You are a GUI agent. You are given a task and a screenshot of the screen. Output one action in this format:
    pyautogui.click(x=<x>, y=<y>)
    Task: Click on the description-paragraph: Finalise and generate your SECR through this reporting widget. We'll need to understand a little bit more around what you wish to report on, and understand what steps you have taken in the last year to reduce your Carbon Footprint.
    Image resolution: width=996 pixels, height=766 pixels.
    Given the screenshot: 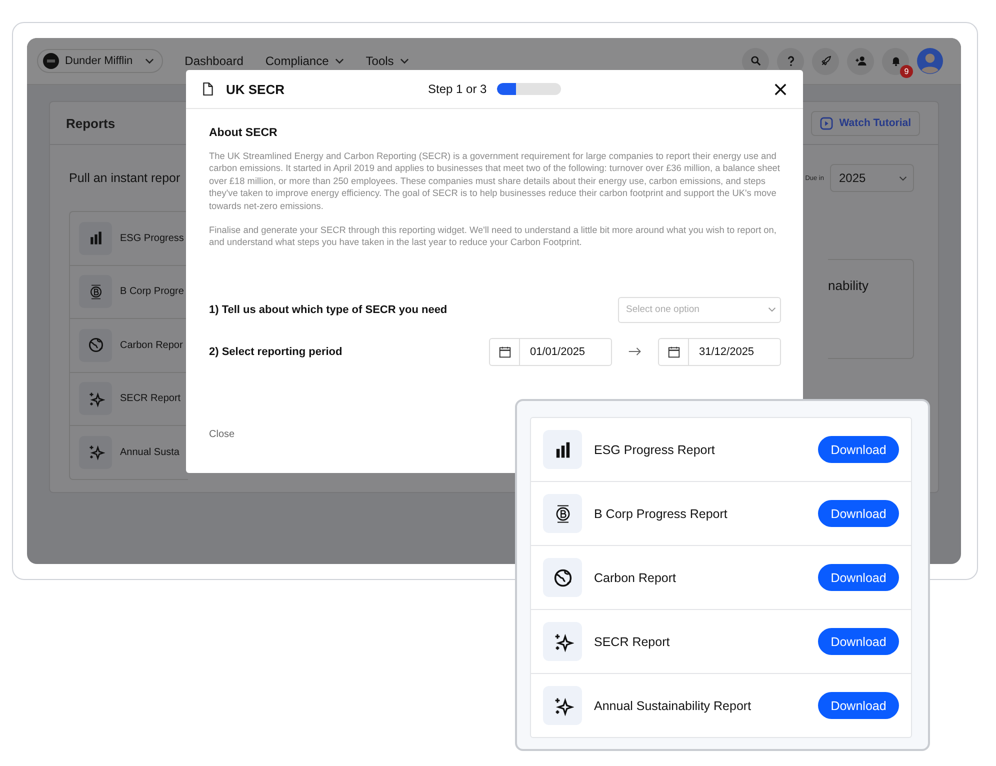 What is the action you would take?
    pyautogui.click(x=493, y=236)
    